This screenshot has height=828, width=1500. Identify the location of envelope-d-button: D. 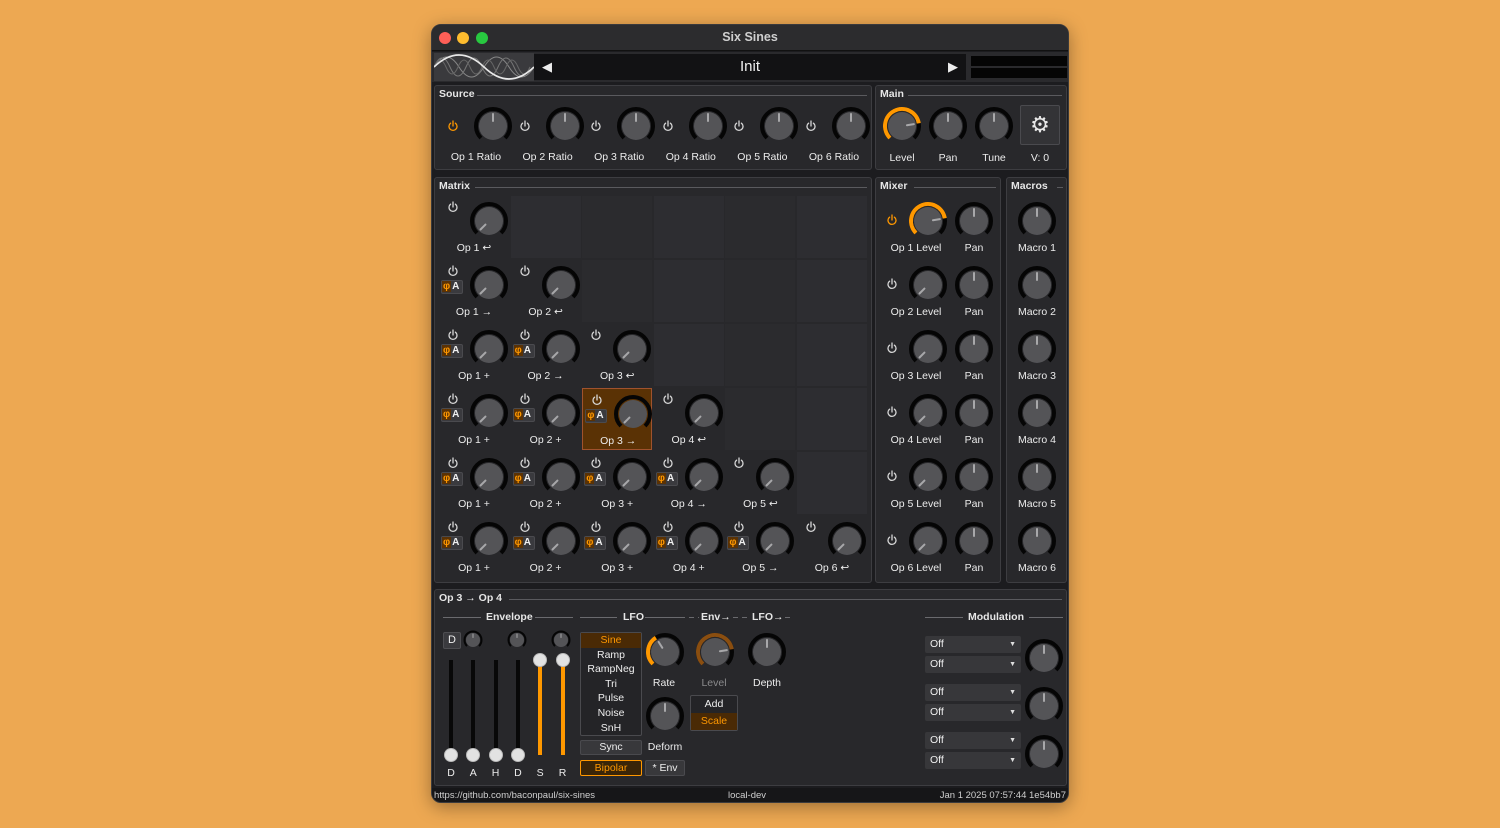
(452, 640).